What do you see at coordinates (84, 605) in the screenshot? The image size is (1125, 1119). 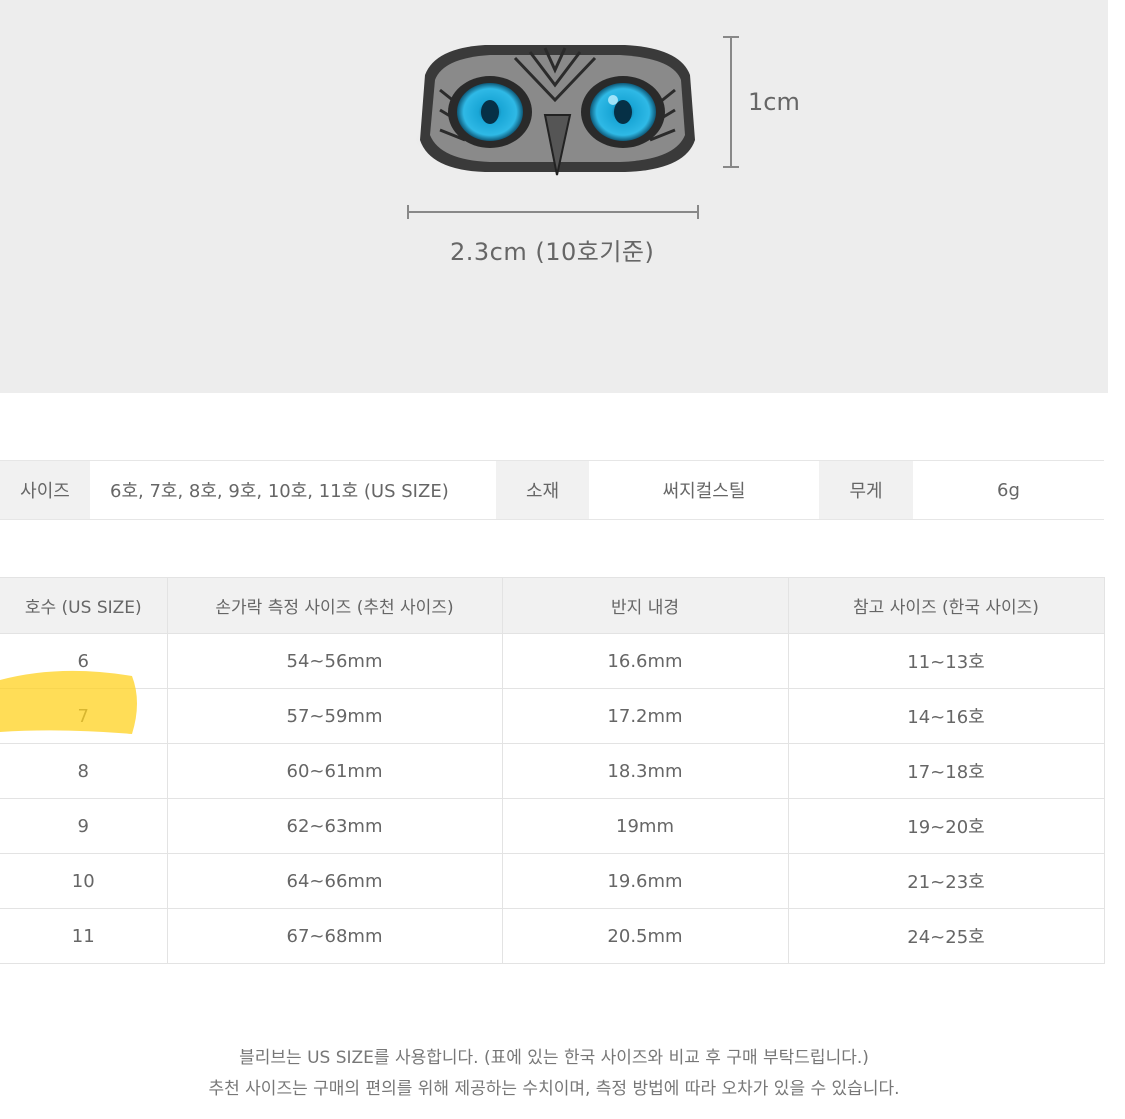 I see `header-us-size: 호수 (US SIZE)` at bounding box center [84, 605].